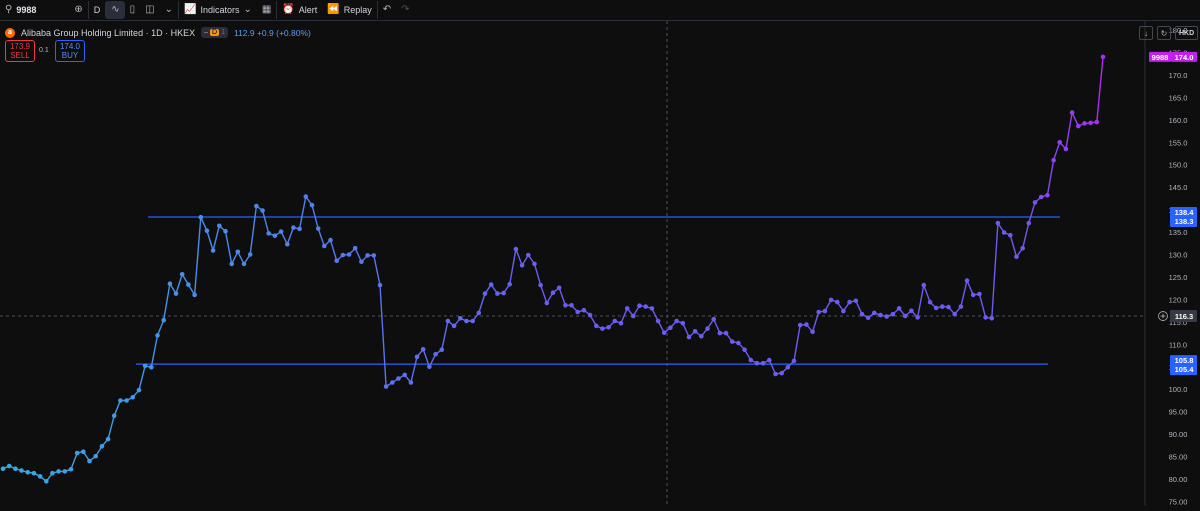 The image size is (1200, 511). Describe the element at coordinates (149, 10) in the screenshot. I see `bars-button: ◫` at that location.